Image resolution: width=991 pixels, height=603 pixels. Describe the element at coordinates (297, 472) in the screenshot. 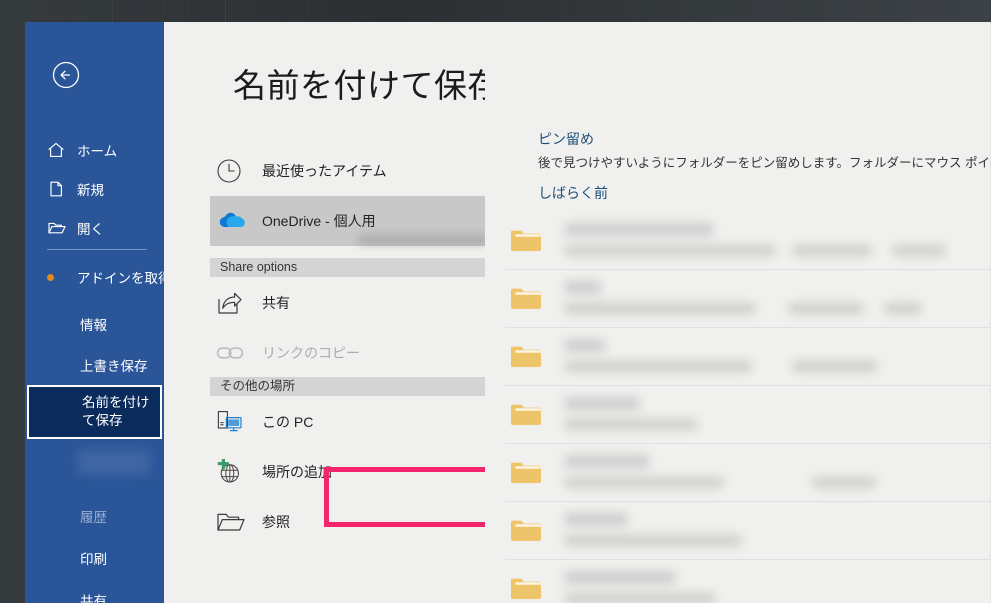

I see `place-label: 場所の追加` at that location.